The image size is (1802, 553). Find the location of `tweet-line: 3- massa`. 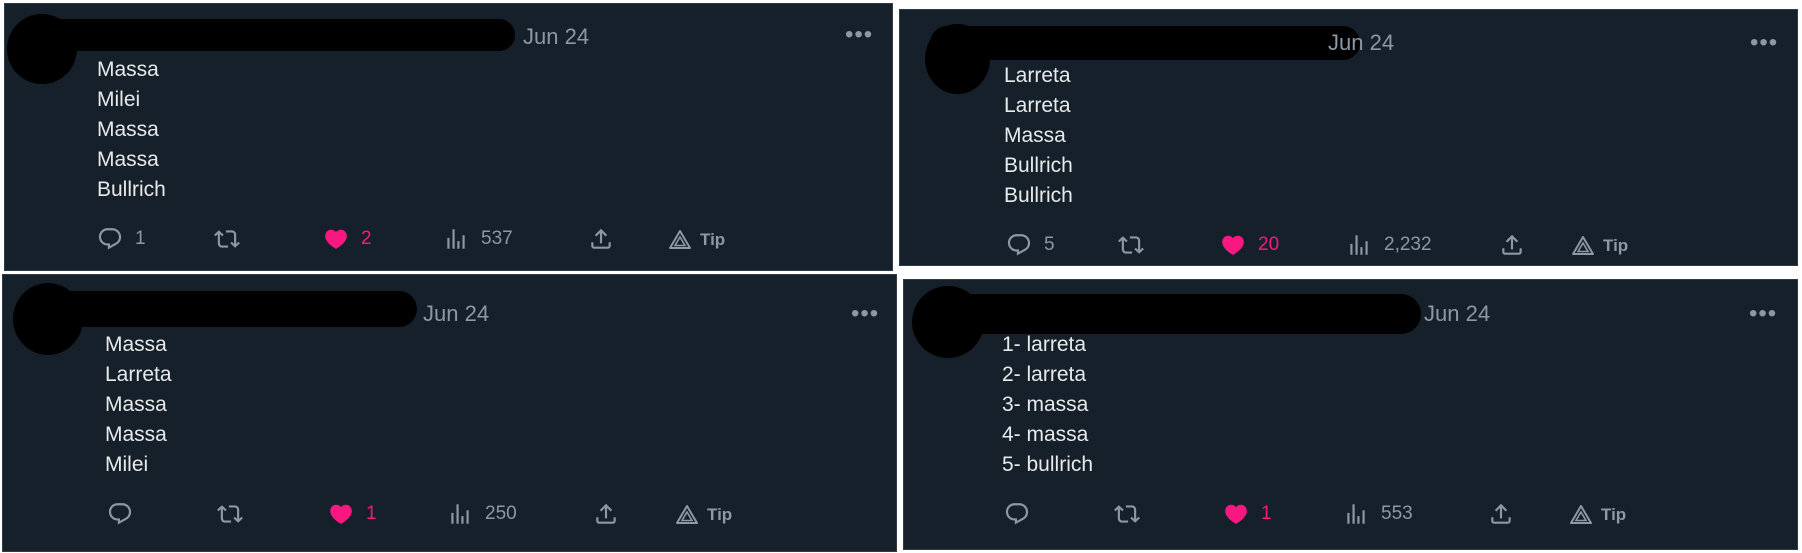

tweet-line: 3- massa is located at coordinates (1045, 404).